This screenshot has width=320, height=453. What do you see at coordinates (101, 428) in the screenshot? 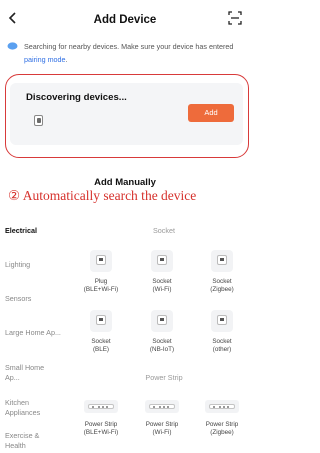
I see `device-label: Power Strip (BLE+Wi-Fi)` at bounding box center [101, 428].